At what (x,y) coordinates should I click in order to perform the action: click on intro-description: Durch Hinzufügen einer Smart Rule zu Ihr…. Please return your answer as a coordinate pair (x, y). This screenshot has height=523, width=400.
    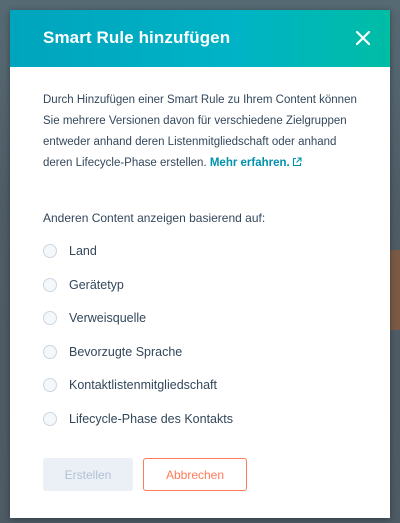
    Looking at the image, I should click on (200, 131).